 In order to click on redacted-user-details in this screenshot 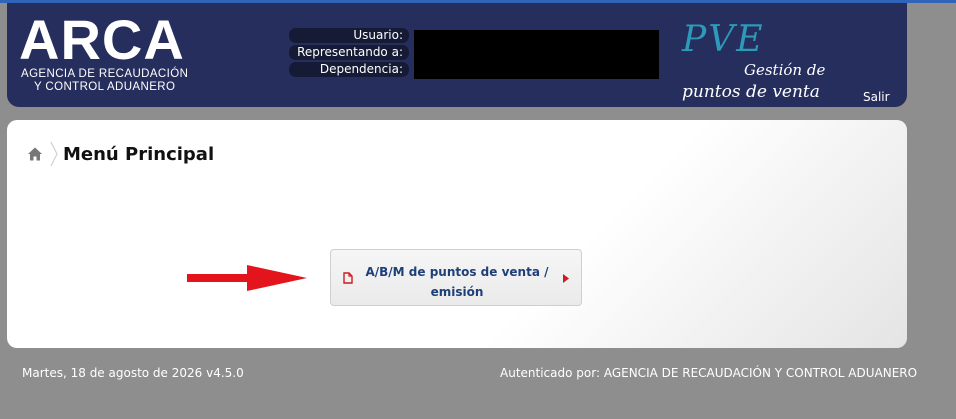, I will do `click(536, 54)`.